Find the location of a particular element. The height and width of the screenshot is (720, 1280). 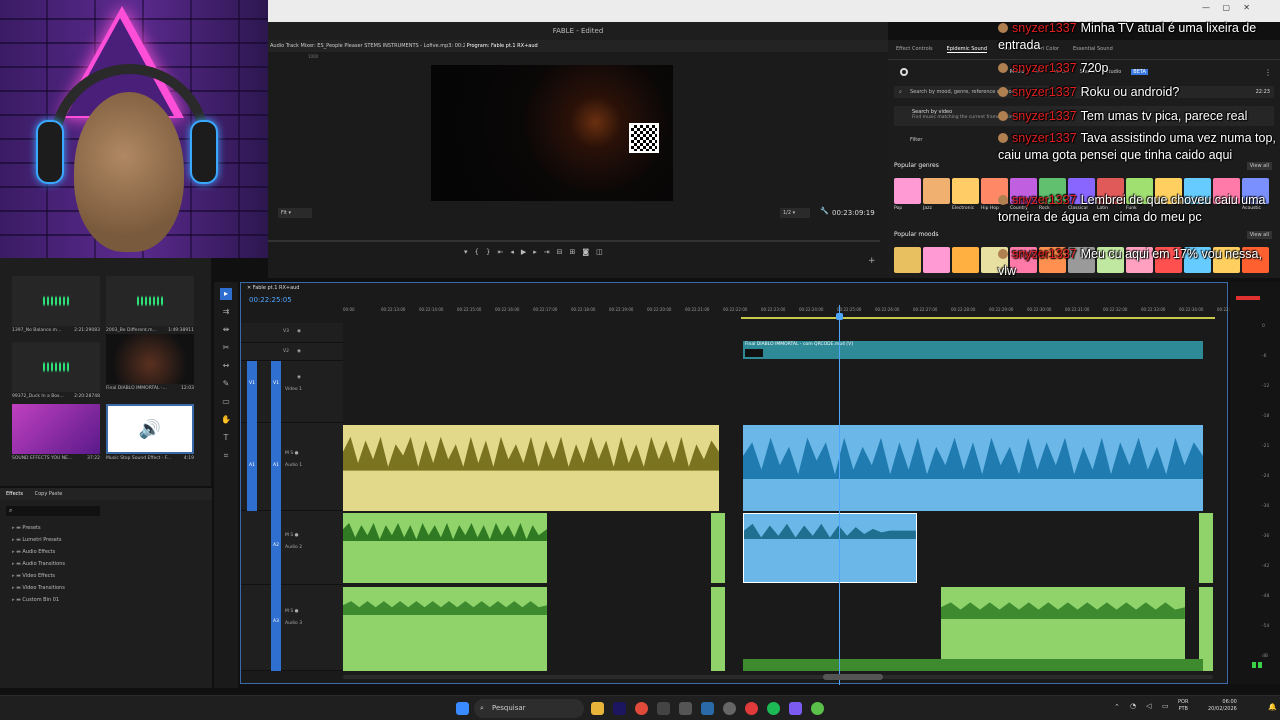

wifi-icon: ◔ is located at coordinates (1133, 706).